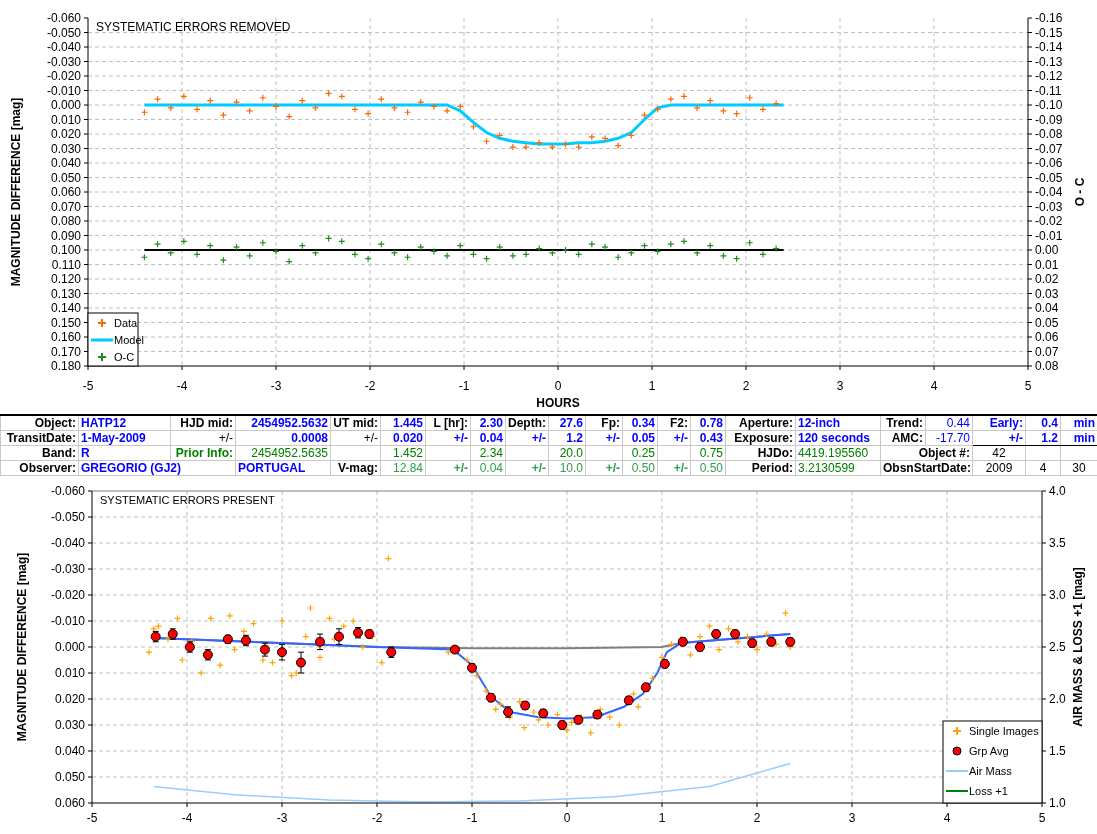 The width and height of the screenshot is (1097, 834). I want to click on legend-label: Air Mass, so click(990, 771).